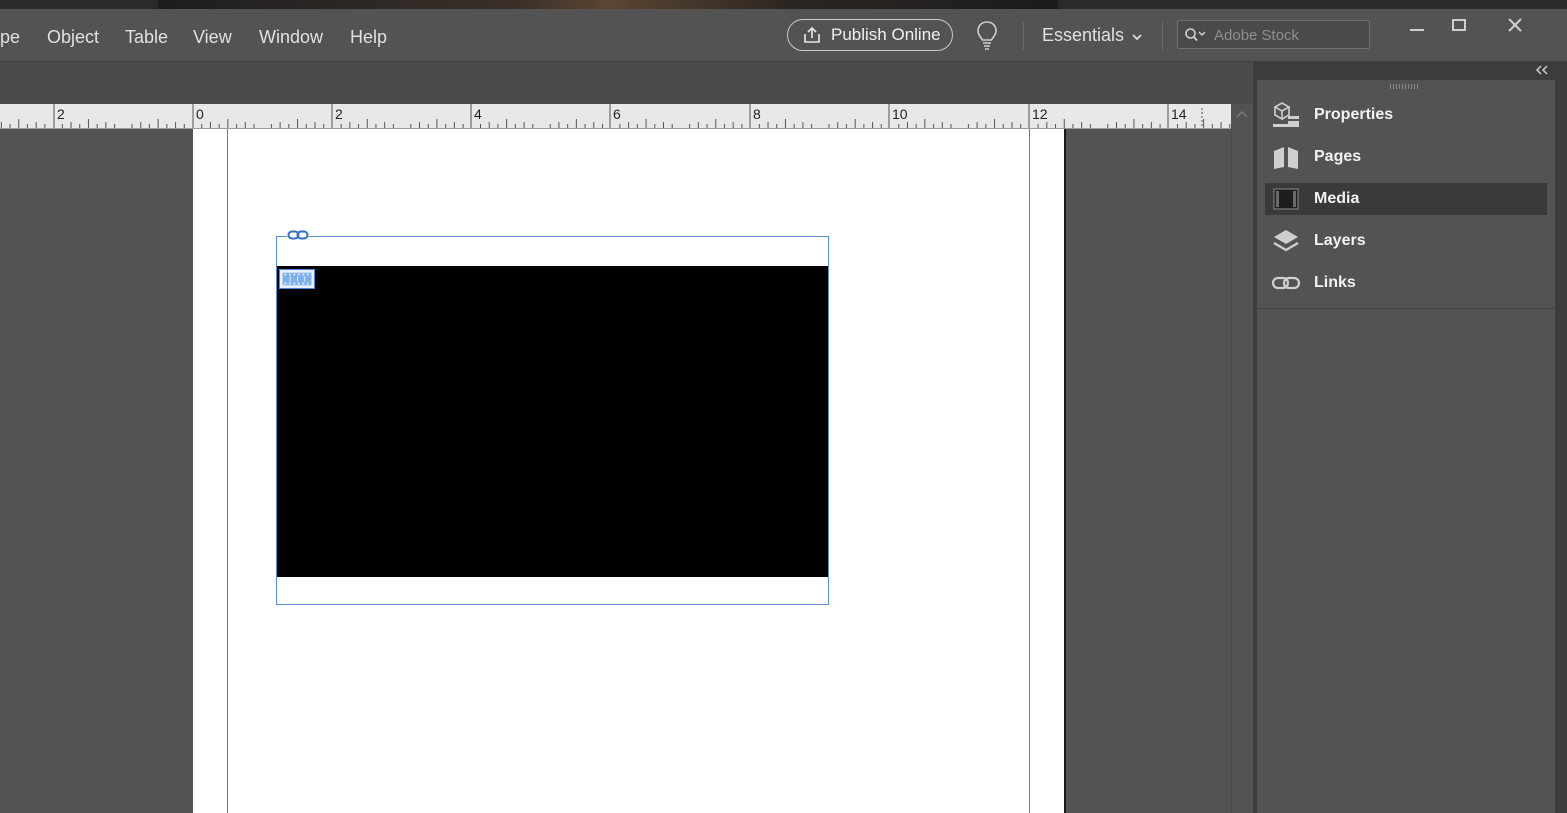 The image size is (1567, 813). I want to click on ruler-label: 0, so click(200, 114).